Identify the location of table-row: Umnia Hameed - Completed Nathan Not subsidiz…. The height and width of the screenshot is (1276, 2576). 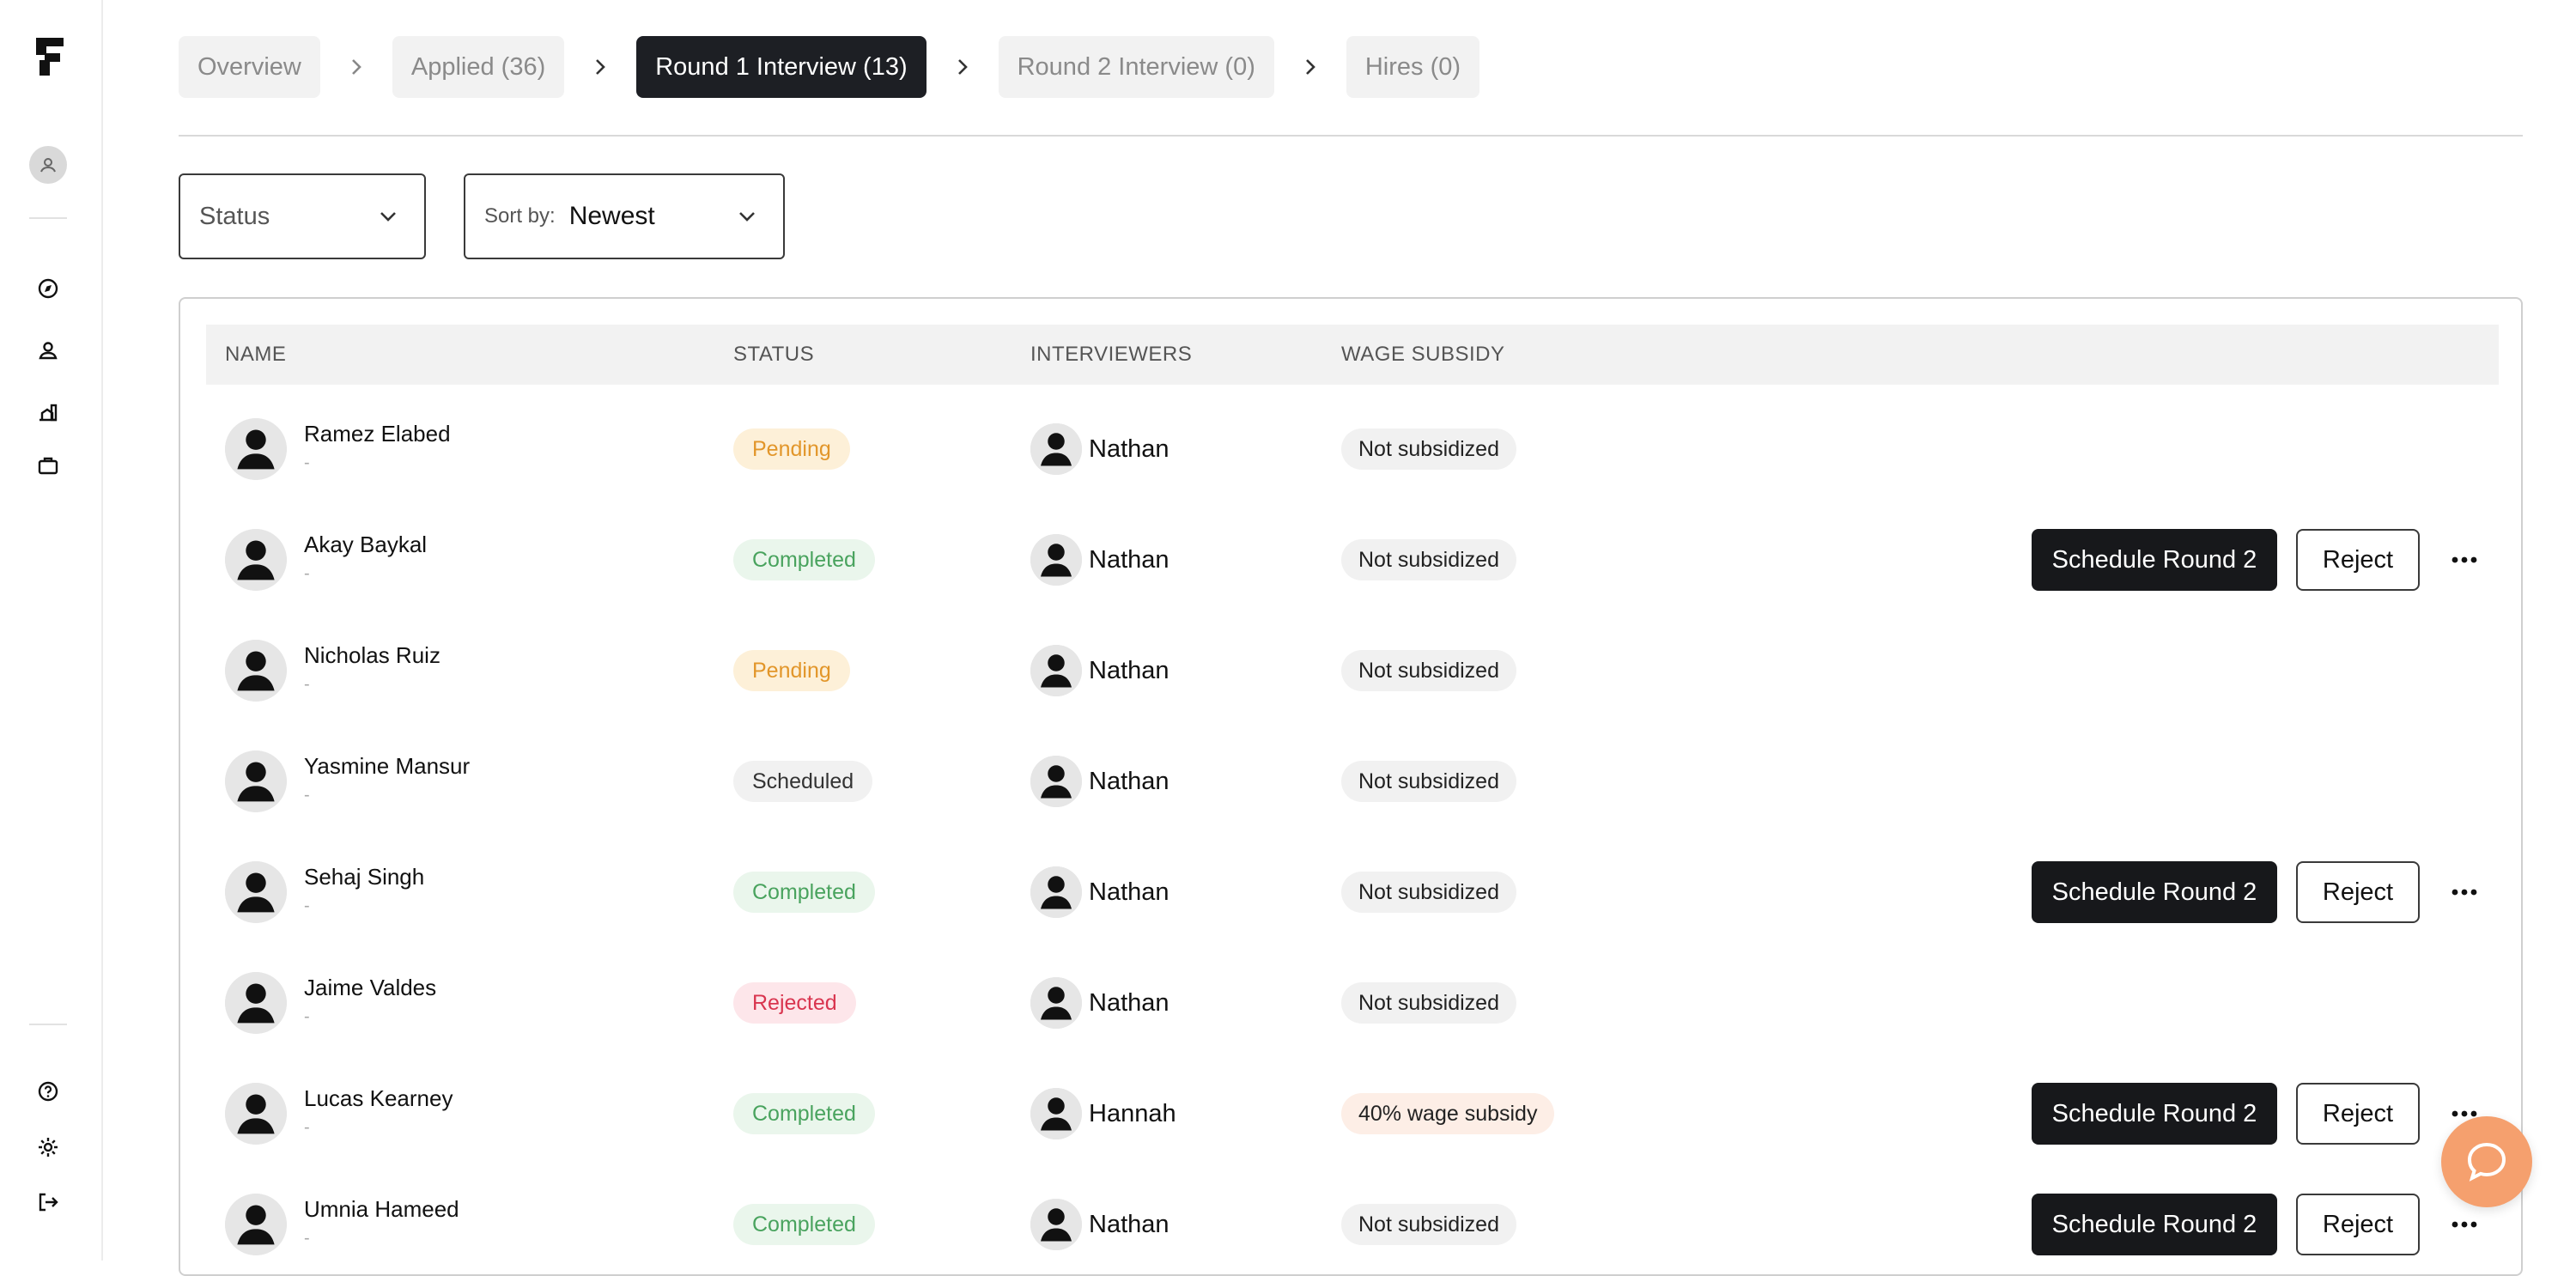
(1352, 1215).